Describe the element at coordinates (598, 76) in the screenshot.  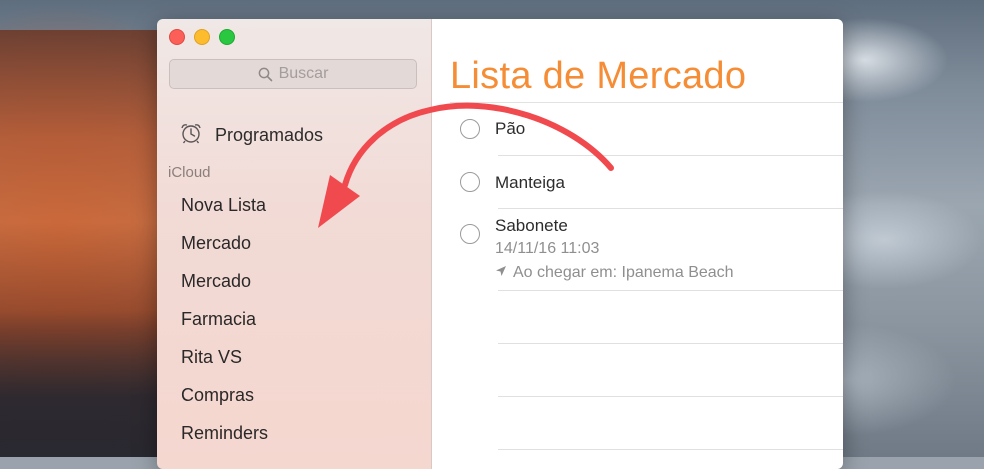
I see `page-title: Lista de Mercado` at that location.